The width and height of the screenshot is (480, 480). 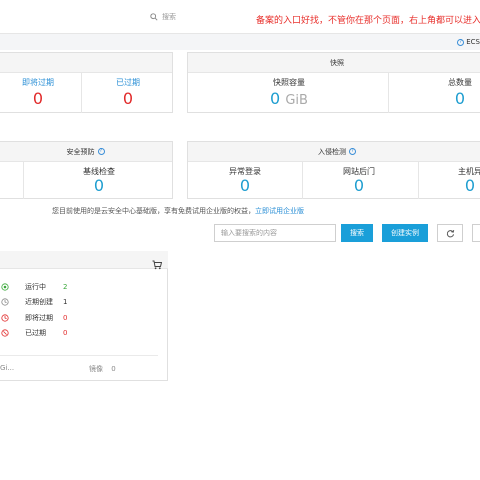 I want to click on refresh-button, so click(x=450, y=233).